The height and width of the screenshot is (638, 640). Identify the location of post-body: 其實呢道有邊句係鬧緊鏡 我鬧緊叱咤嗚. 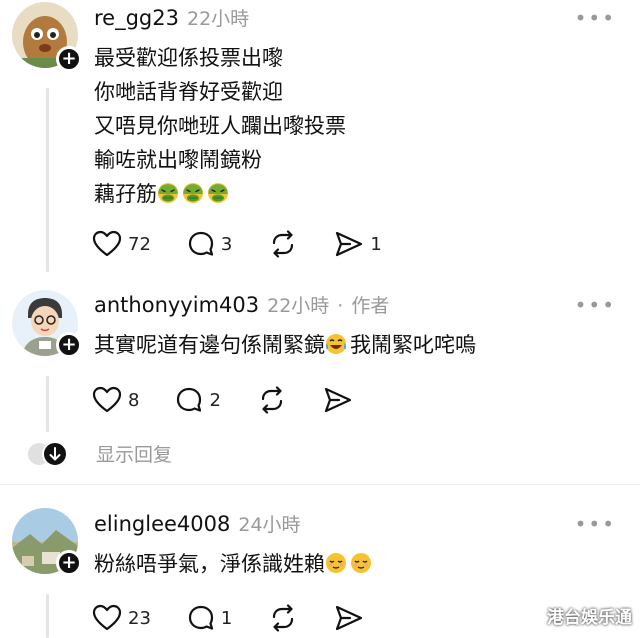
(285, 345).